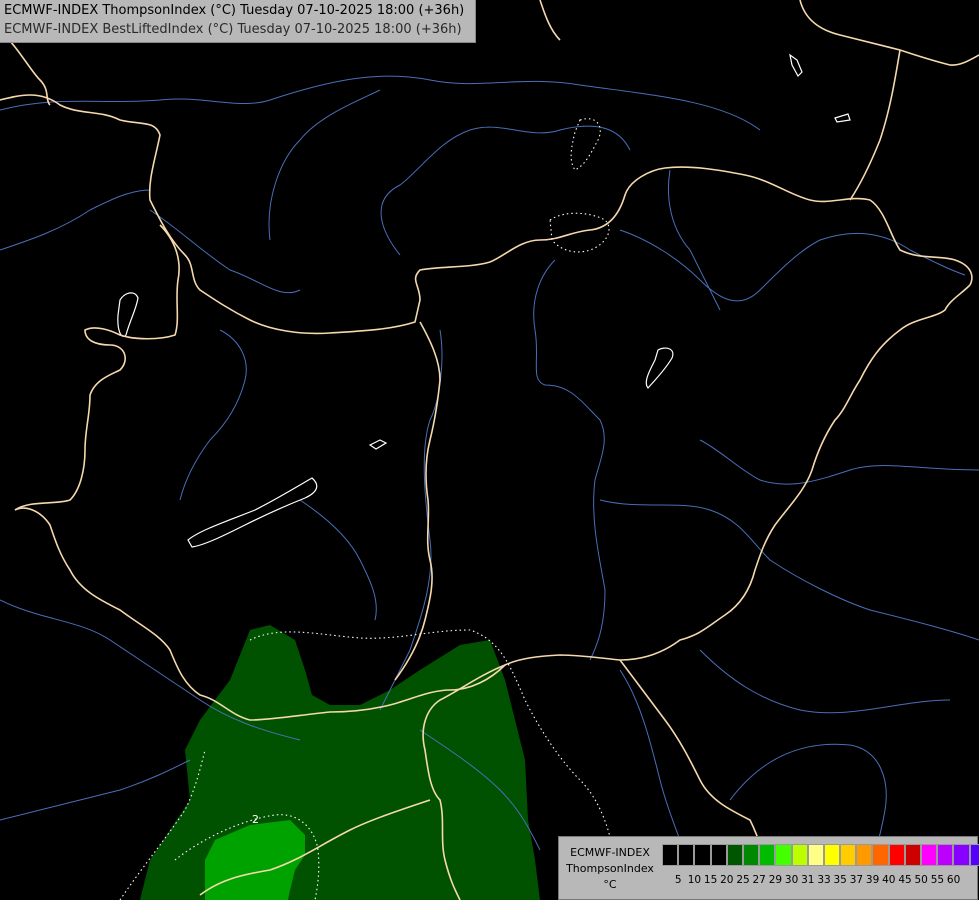  I want to click on legend-model: ECMWF-INDEX, so click(610, 852).